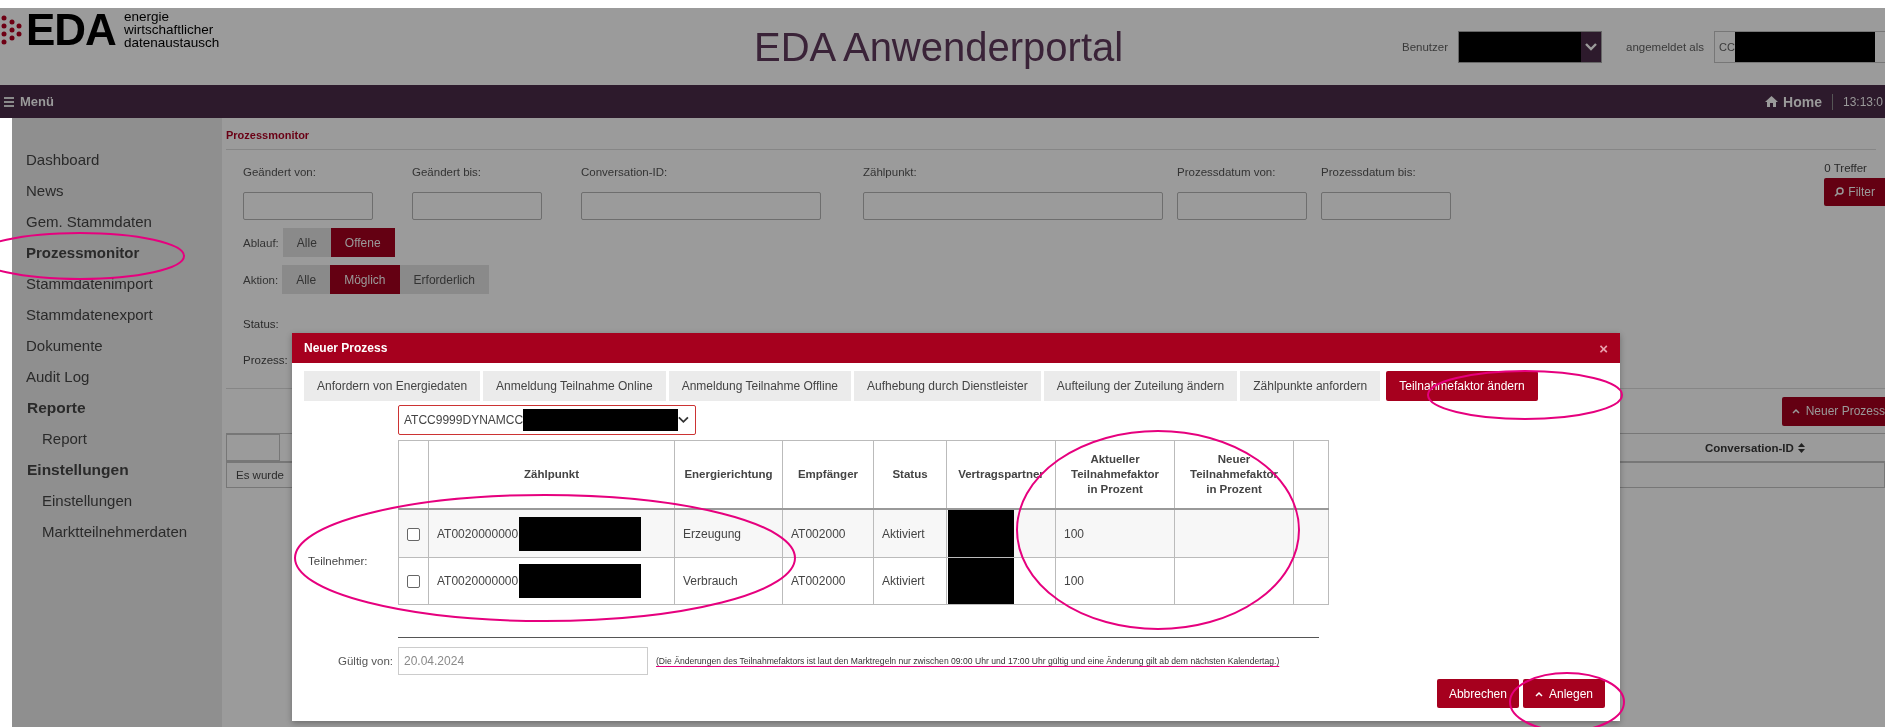 The width and height of the screenshot is (1885, 727). Describe the element at coordinates (759, 386) in the screenshot. I see `process-tab: Anmeldung Teilnahme Offline` at that location.